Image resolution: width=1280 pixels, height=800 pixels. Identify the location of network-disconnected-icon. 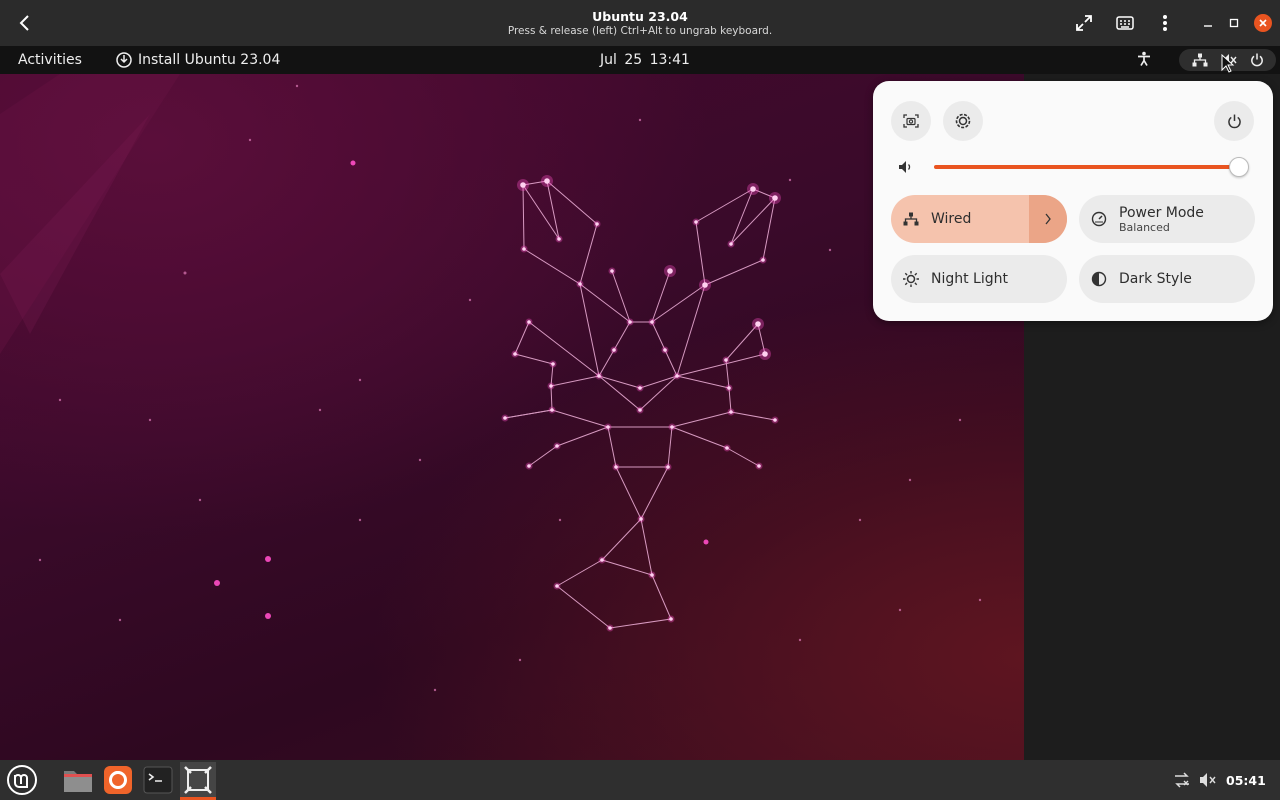
(1182, 780).